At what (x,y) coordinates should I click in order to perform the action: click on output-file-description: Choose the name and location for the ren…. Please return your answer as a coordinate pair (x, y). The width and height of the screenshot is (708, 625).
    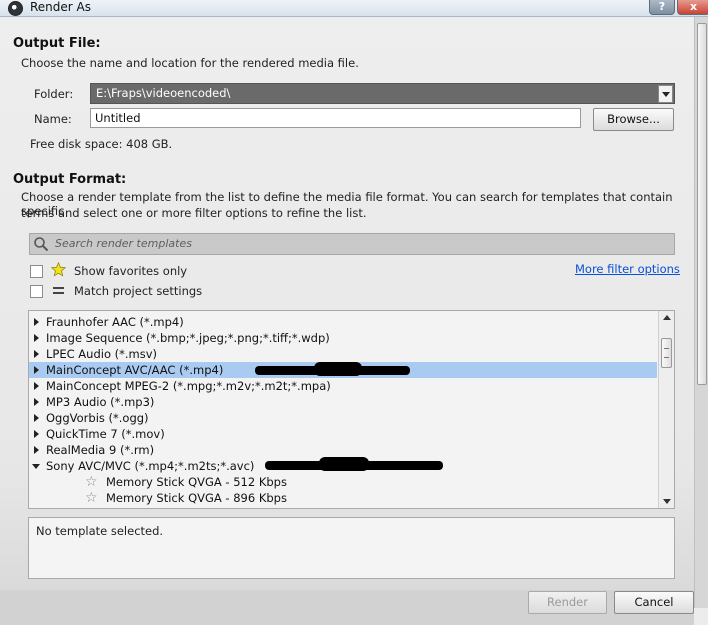
    Looking at the image, I should click on (190, 63).